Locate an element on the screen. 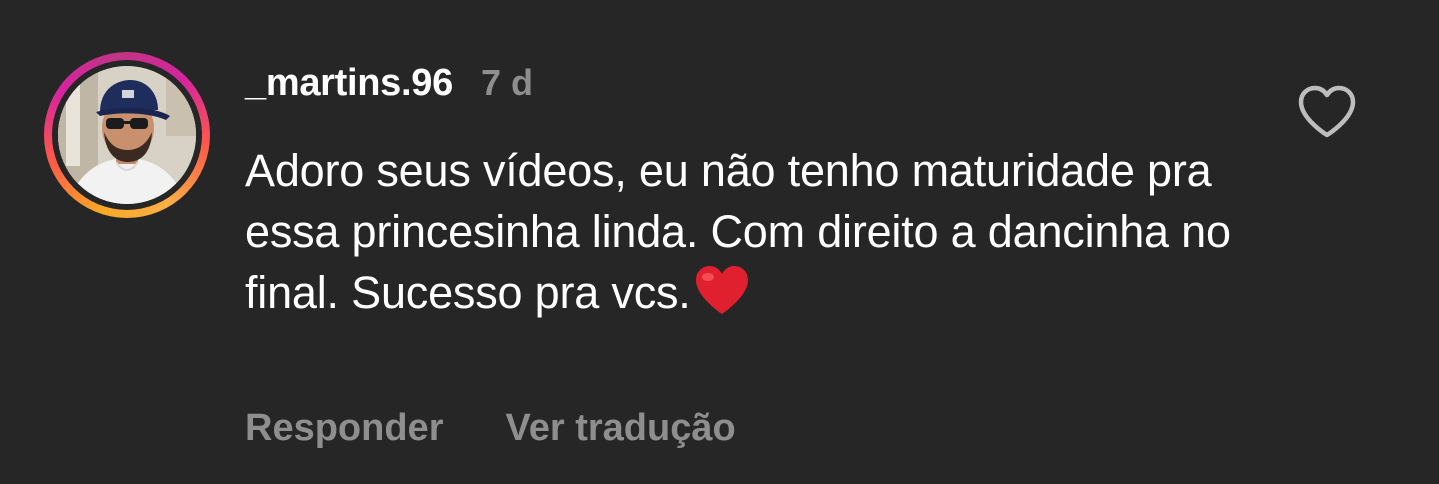  avatar-image is located at coordinates (127, 135).